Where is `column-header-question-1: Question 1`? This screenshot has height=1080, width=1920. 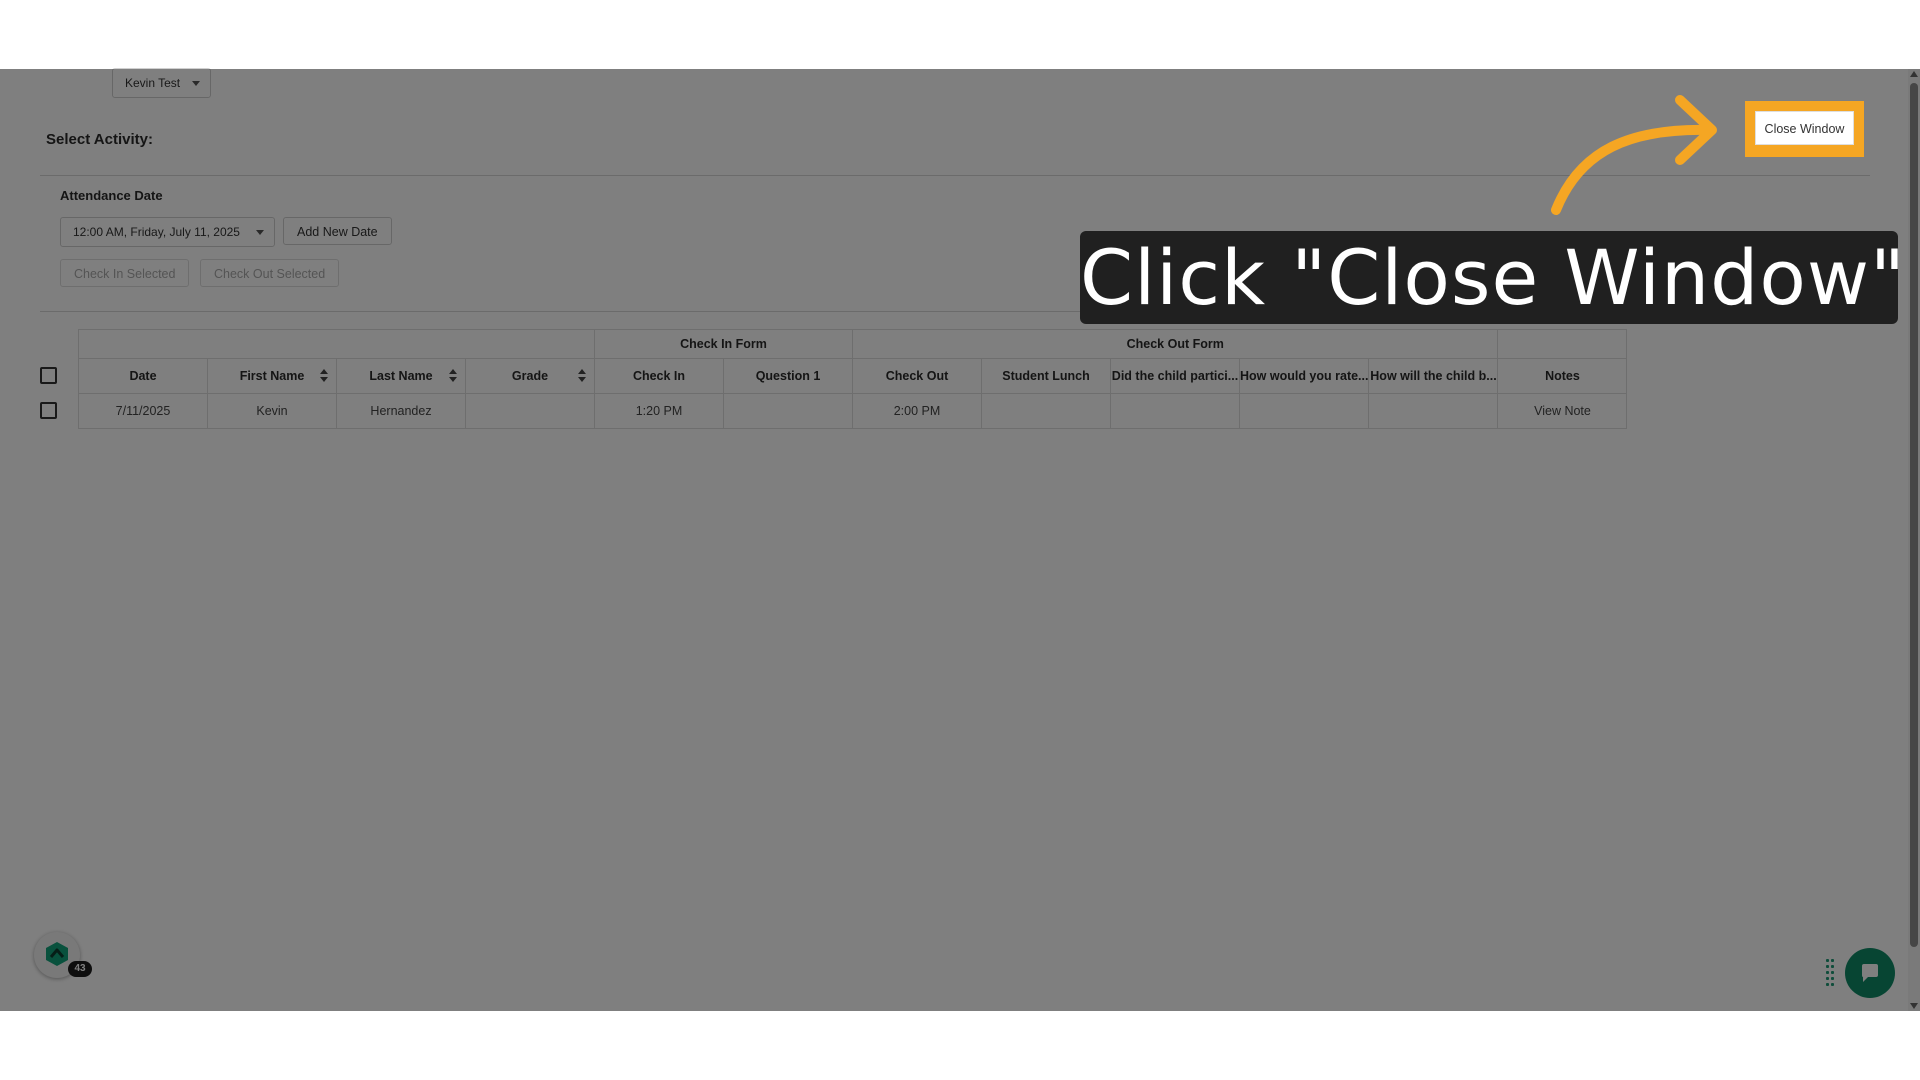
column-header-question-1: Question 1 is located at coordinates (788, 376).